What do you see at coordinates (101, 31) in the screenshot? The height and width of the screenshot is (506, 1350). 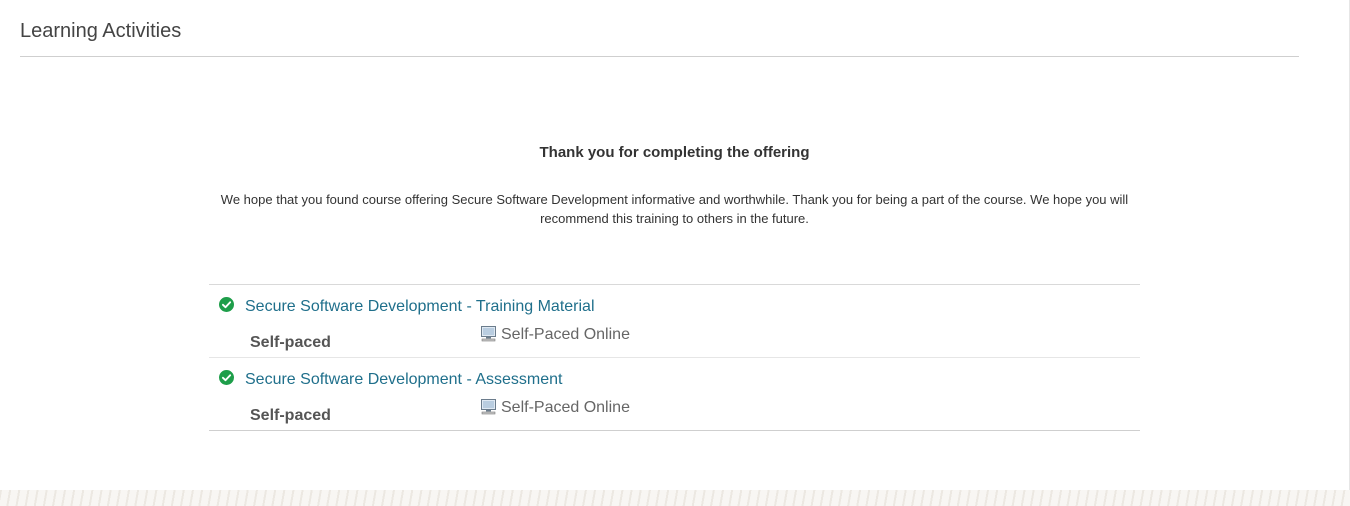 I see `section-title: Learning Activities` at bounding box center [101, 31].